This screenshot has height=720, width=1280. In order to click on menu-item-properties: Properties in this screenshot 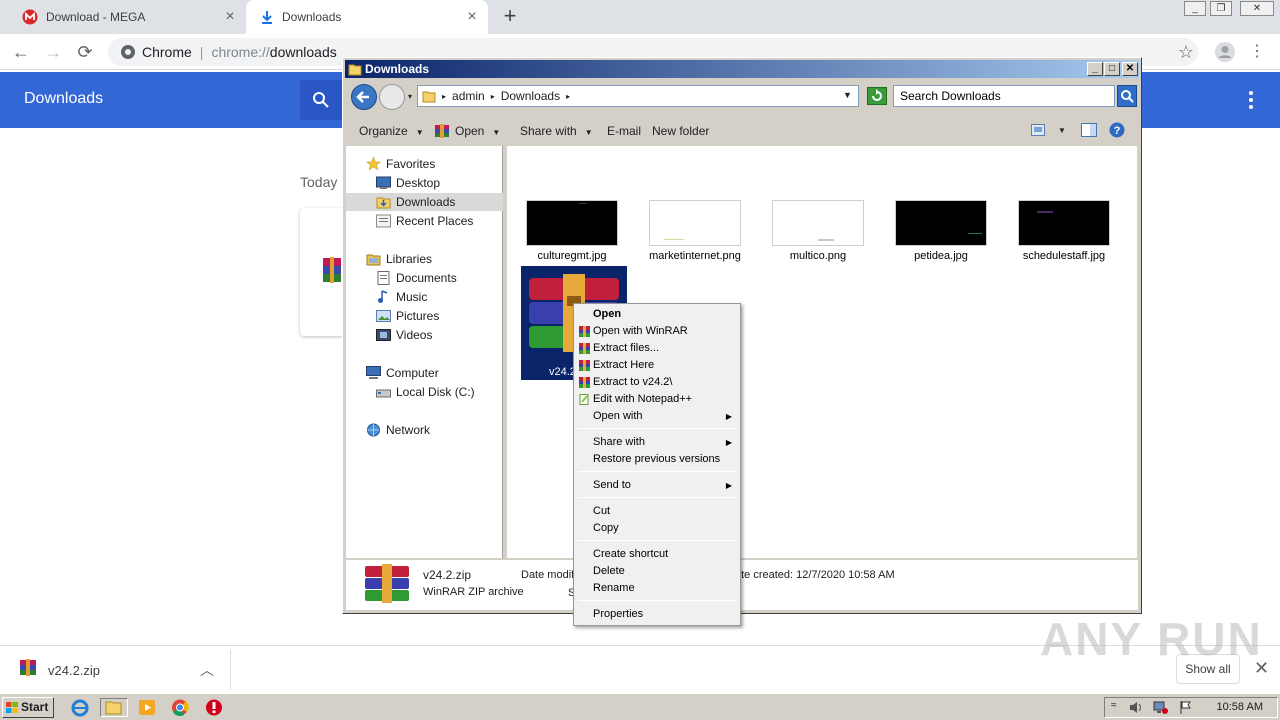, I will do `click(657, 614)`.